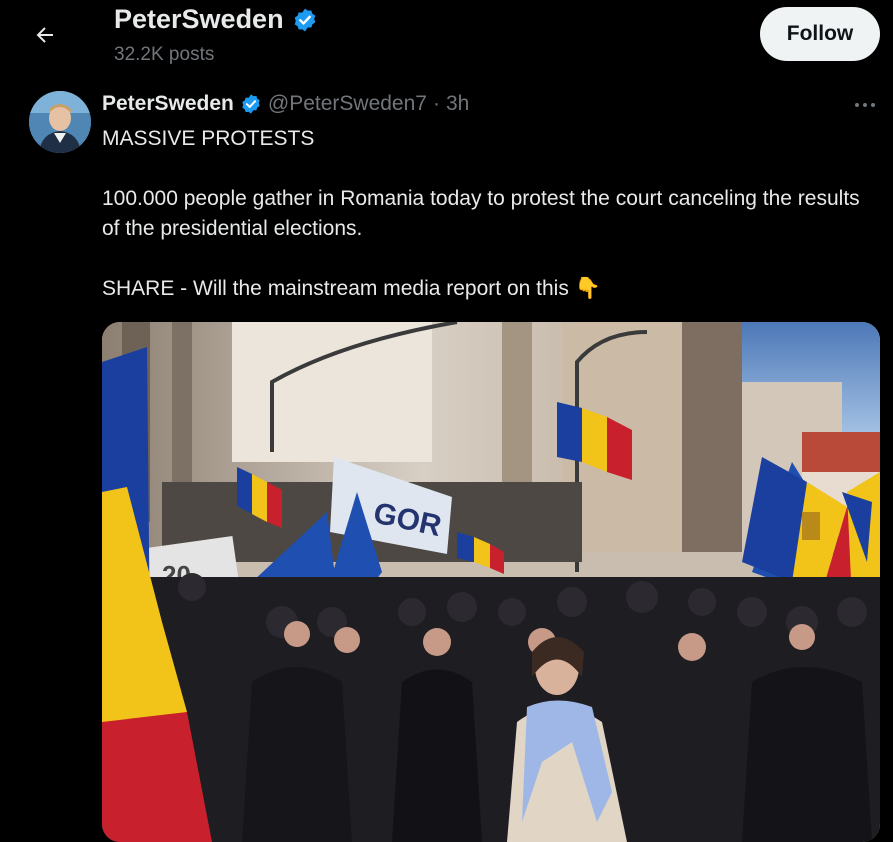 This screenshot has width=893, height=842. I want to click on back-button, so click(45, 35).